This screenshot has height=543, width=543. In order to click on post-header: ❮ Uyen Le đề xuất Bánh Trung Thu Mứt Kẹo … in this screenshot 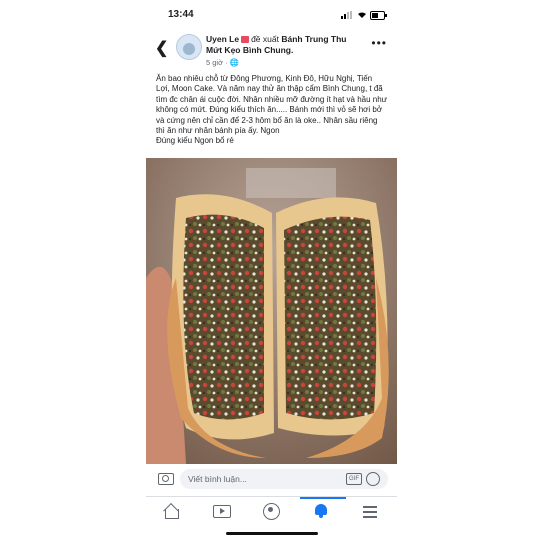, I will do `click(271, 50)`.